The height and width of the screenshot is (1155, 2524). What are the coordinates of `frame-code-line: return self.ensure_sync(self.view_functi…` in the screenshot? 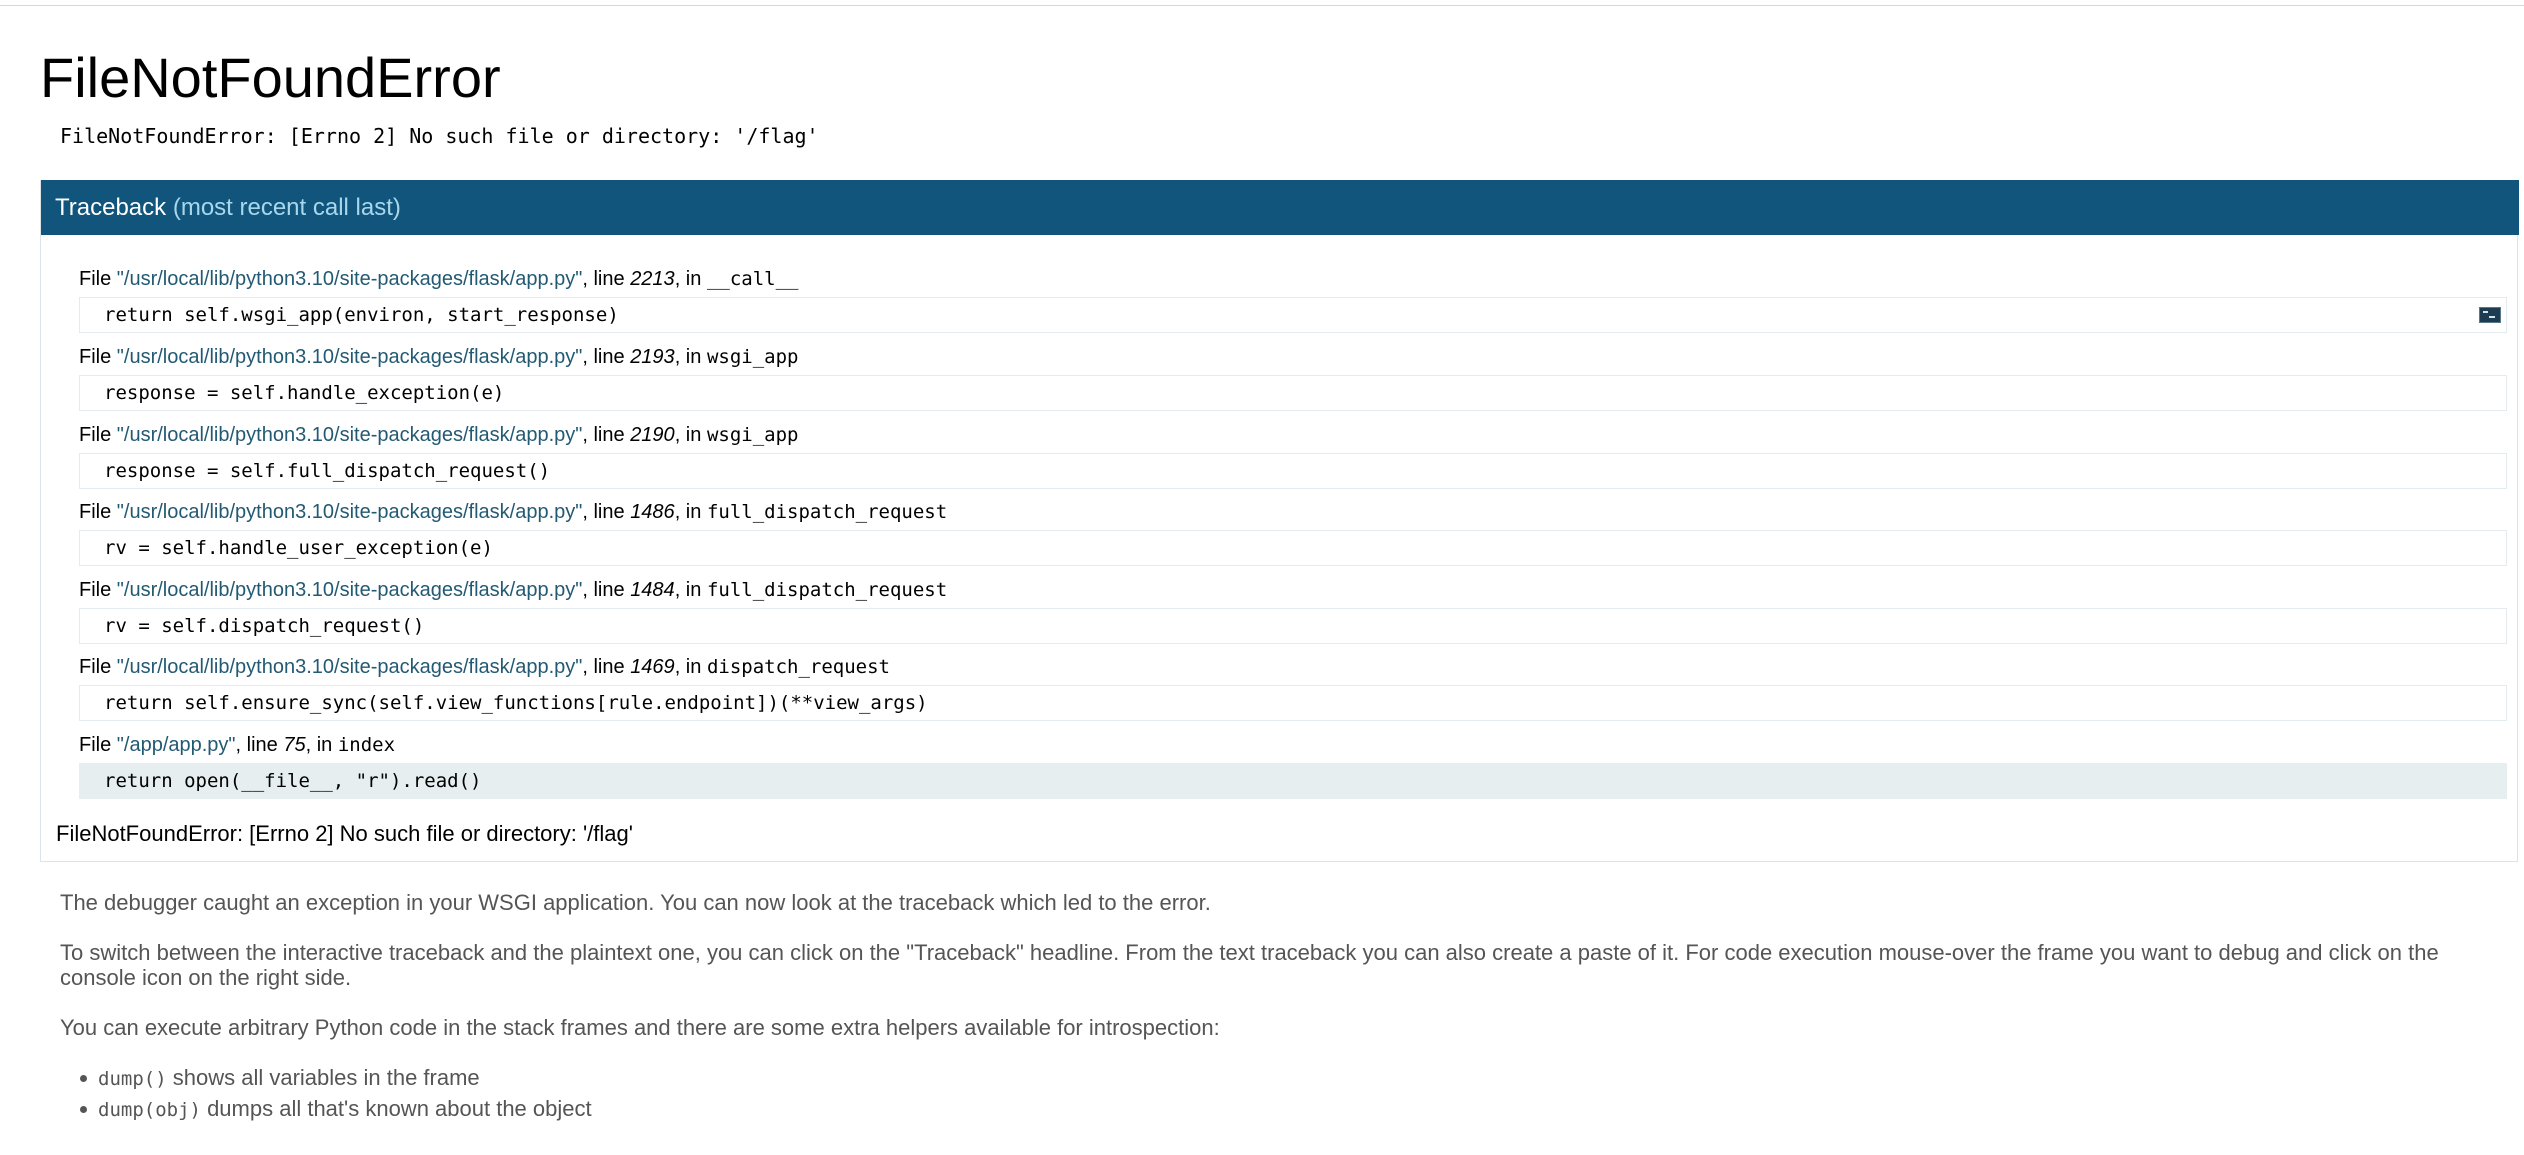 It's located at (1293, 703).